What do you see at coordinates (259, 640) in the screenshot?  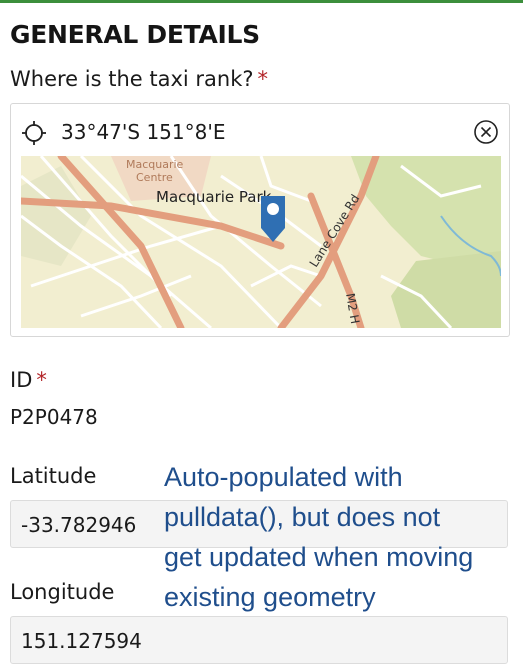 I see `longitude-input: 151.127594` at bounding box center [259, 640].